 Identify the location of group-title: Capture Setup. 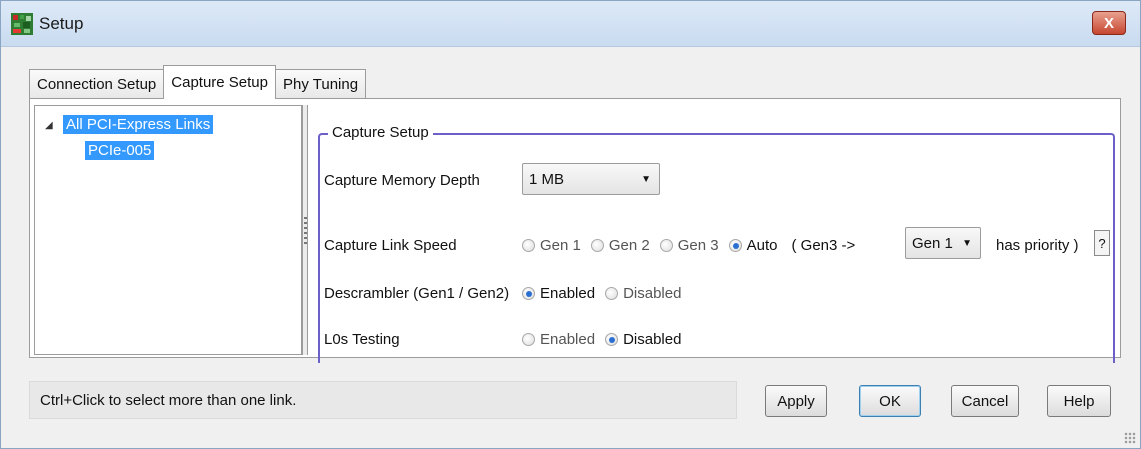
(380, 132).